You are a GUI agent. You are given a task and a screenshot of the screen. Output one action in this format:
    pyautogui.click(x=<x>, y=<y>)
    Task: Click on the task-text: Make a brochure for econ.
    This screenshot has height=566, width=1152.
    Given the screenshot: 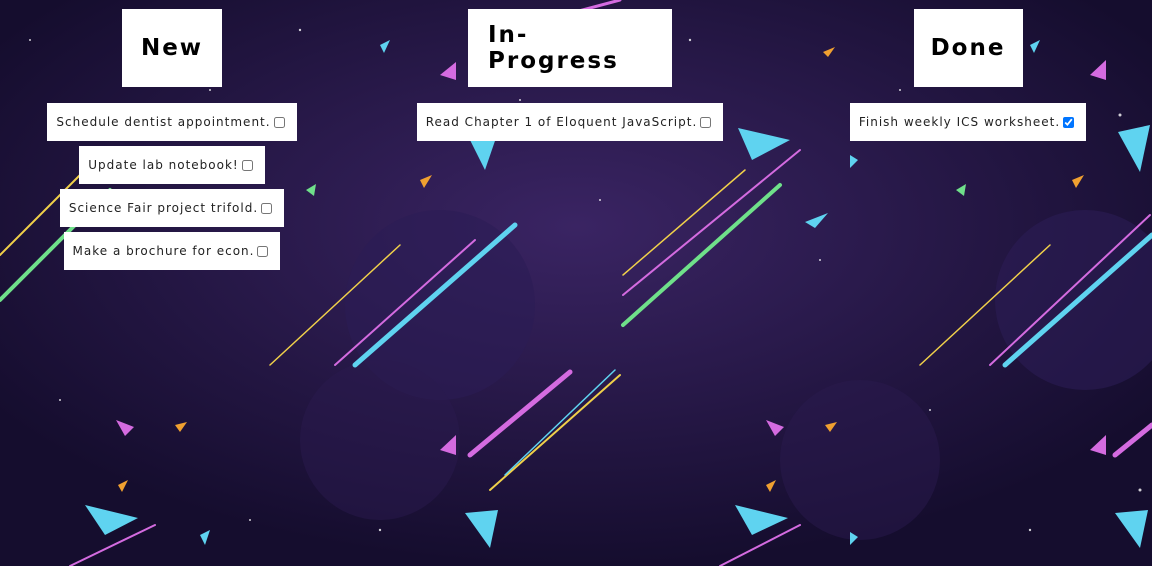 What is the action you would take?
    pyautogui.click(x=163, y=251)
    